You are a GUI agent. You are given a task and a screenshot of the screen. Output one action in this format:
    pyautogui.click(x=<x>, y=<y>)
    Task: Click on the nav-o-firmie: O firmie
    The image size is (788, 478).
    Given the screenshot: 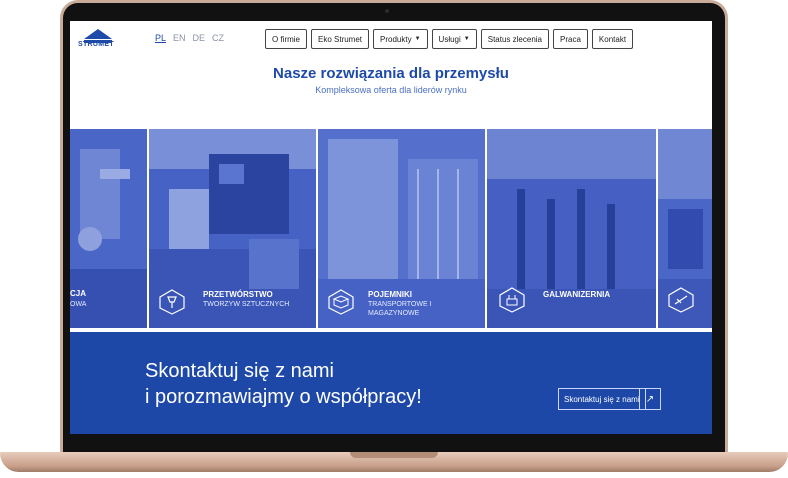 What is the action you would take?
    pyautogui.click(x=286, y=39)
    